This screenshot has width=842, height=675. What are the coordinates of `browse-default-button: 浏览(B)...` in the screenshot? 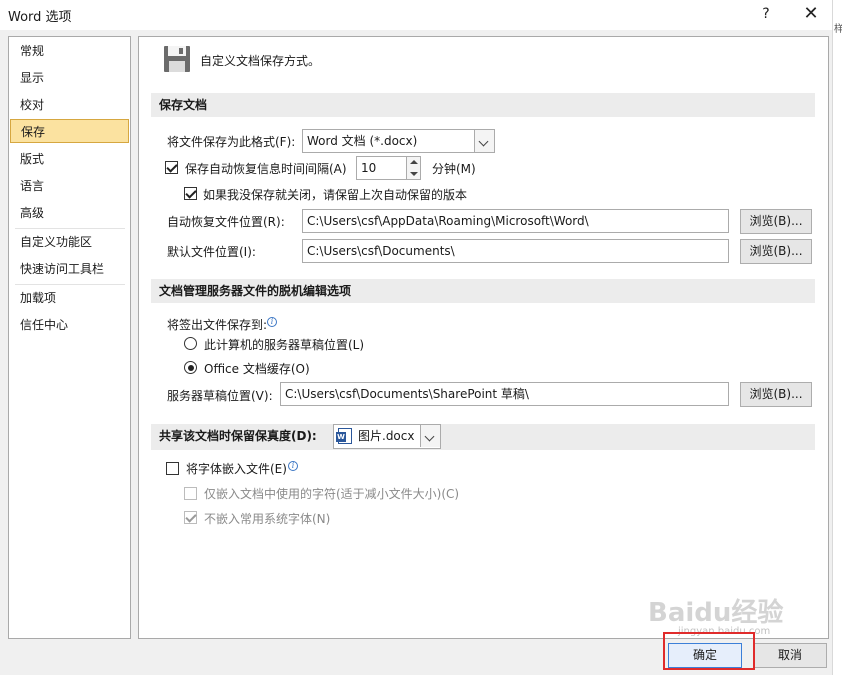 It's located at (776, 251).